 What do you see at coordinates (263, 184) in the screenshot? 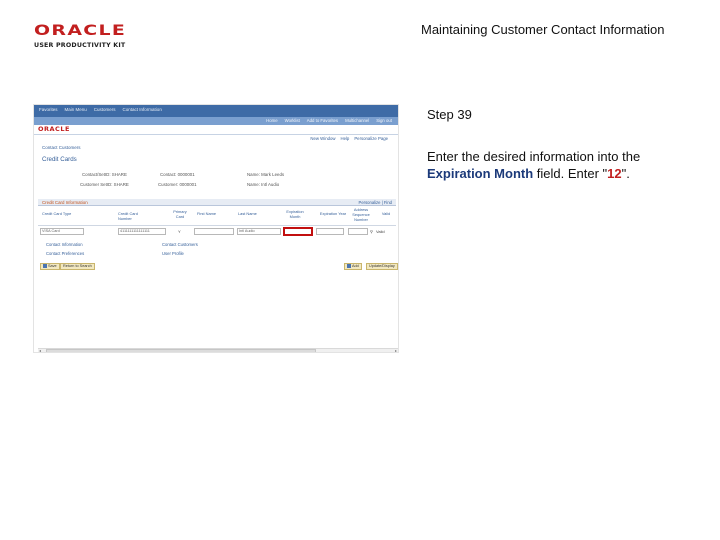
I see `customer-name-label: Name: Intl Audio` at bounding box center [263, 184].